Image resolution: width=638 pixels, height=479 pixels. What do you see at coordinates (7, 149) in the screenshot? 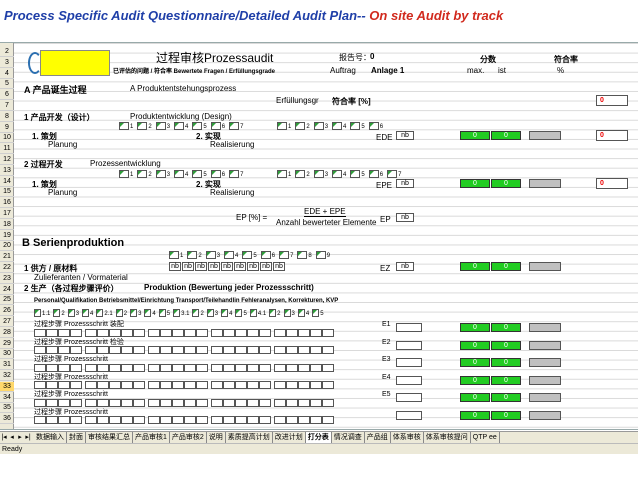
I see `row-header: 11` at bounding box center [7, 149].